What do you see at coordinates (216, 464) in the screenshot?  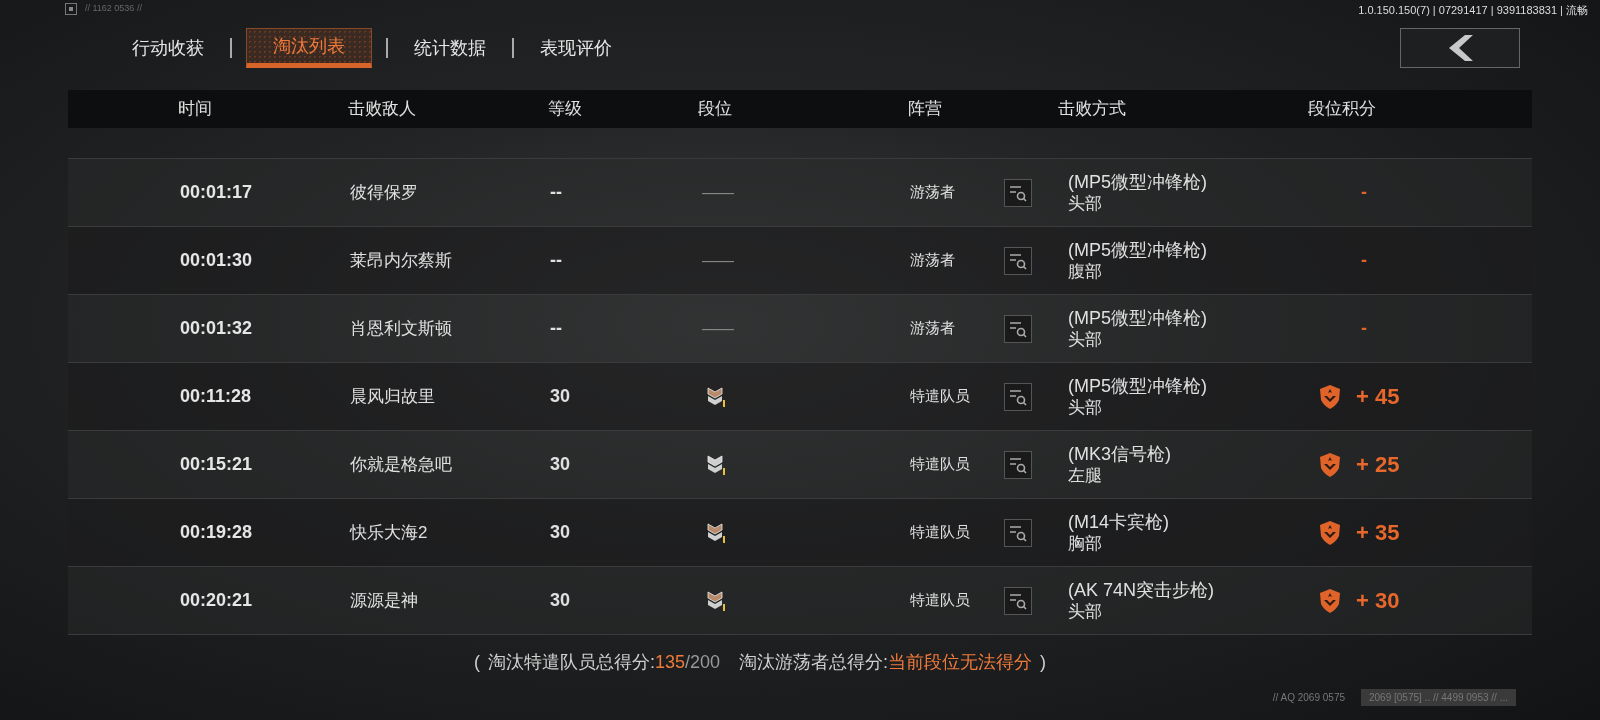 I see `time-cell-text: 00:15:21` at bounding box center [216, 464].